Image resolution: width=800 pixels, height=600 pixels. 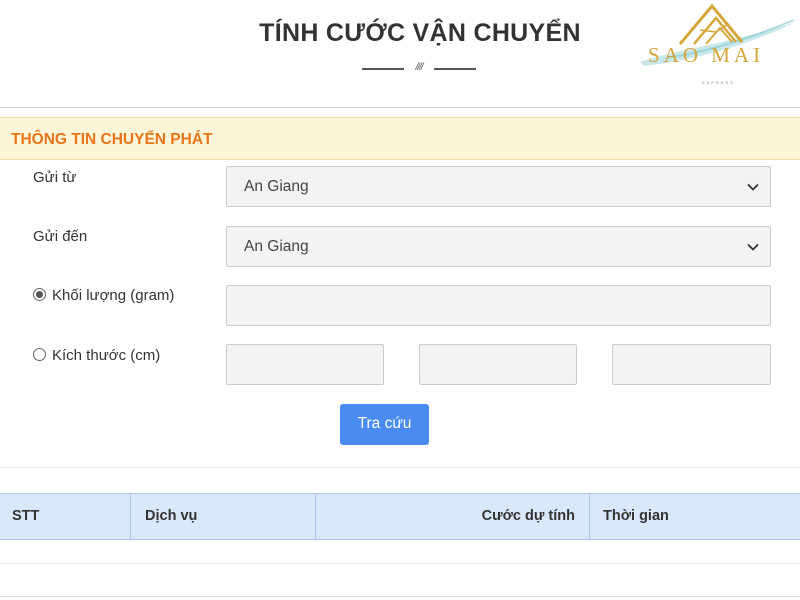 I want to click on to-province-value: An Giang, so click(x=276, y=246).